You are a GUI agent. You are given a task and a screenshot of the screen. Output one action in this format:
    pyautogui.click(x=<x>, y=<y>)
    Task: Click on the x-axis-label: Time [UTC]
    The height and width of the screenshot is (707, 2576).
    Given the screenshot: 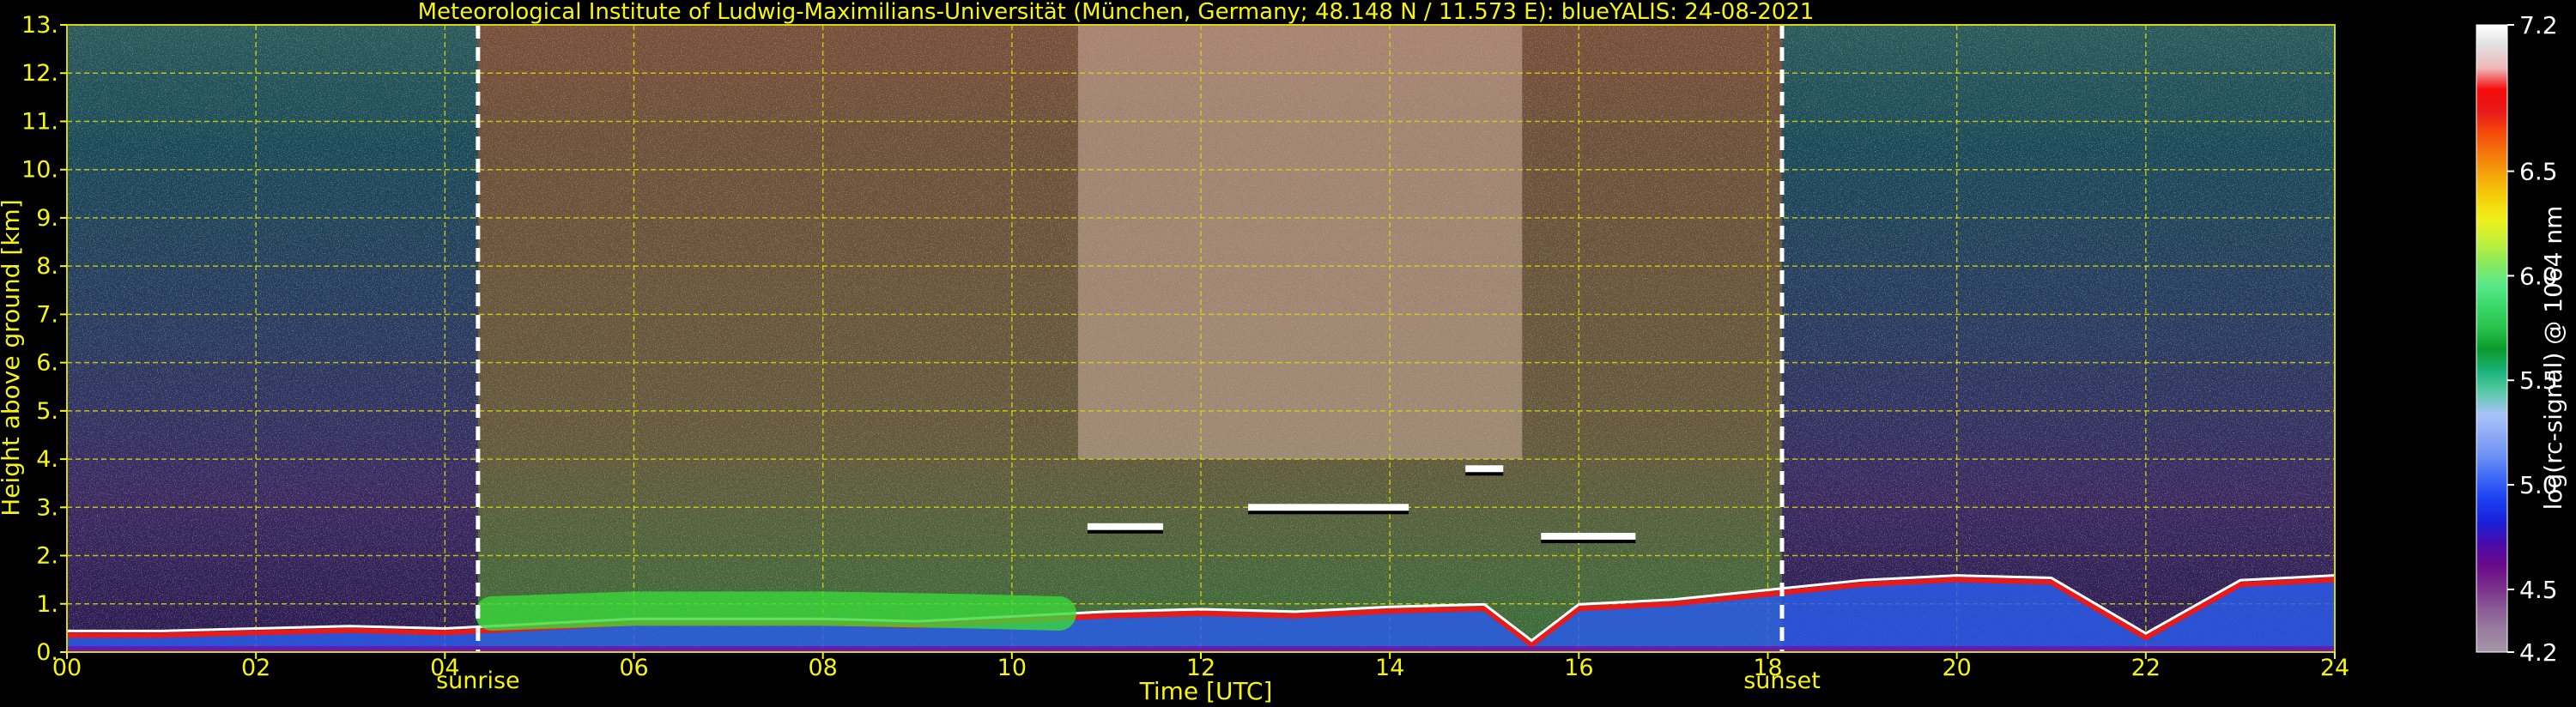 What is the action you would take?
    pyautogui.click(x=1206, y=691)
    